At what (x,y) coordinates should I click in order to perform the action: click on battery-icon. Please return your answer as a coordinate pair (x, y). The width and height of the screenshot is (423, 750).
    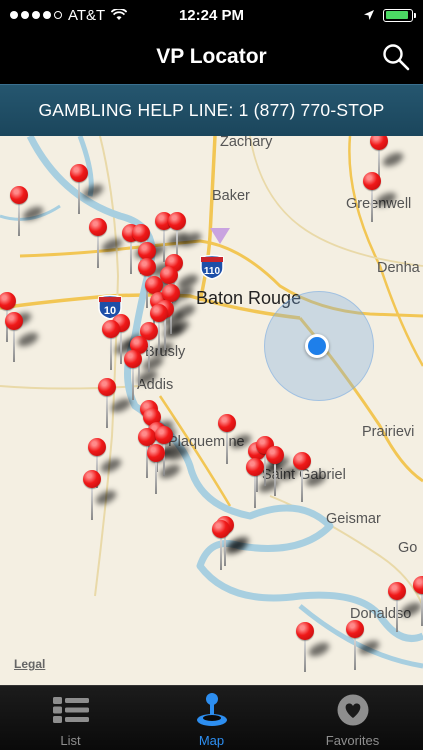
    Looking at the image, I should click on (399, 15).